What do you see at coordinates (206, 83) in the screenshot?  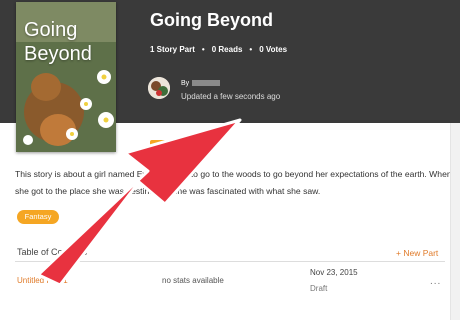 I see `author-name-redacted` at bounding box center [206, 83].